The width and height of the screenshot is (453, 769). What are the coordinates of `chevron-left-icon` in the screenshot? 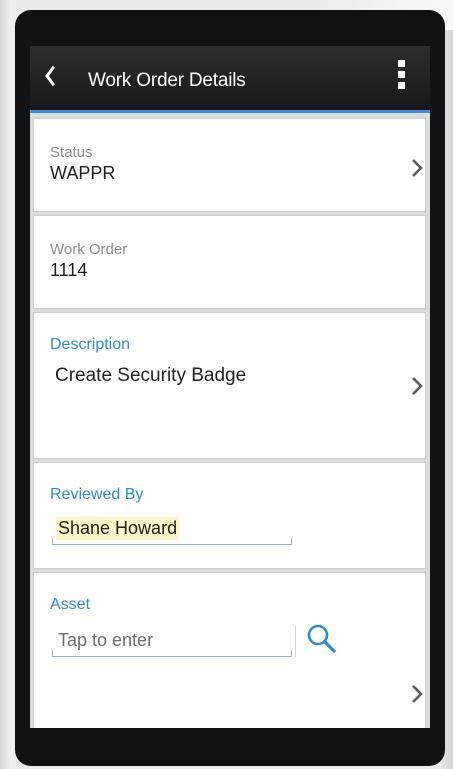 It's located at (52, 76).